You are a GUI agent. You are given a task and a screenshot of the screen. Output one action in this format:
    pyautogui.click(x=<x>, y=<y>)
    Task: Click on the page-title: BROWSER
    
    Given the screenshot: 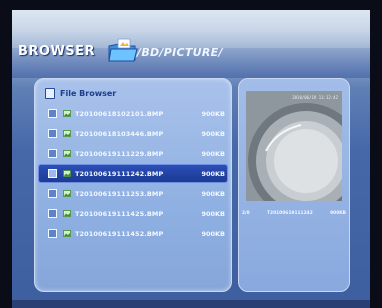 What is the action you would take?
    pyautogui.click(x=57, y=51)
    